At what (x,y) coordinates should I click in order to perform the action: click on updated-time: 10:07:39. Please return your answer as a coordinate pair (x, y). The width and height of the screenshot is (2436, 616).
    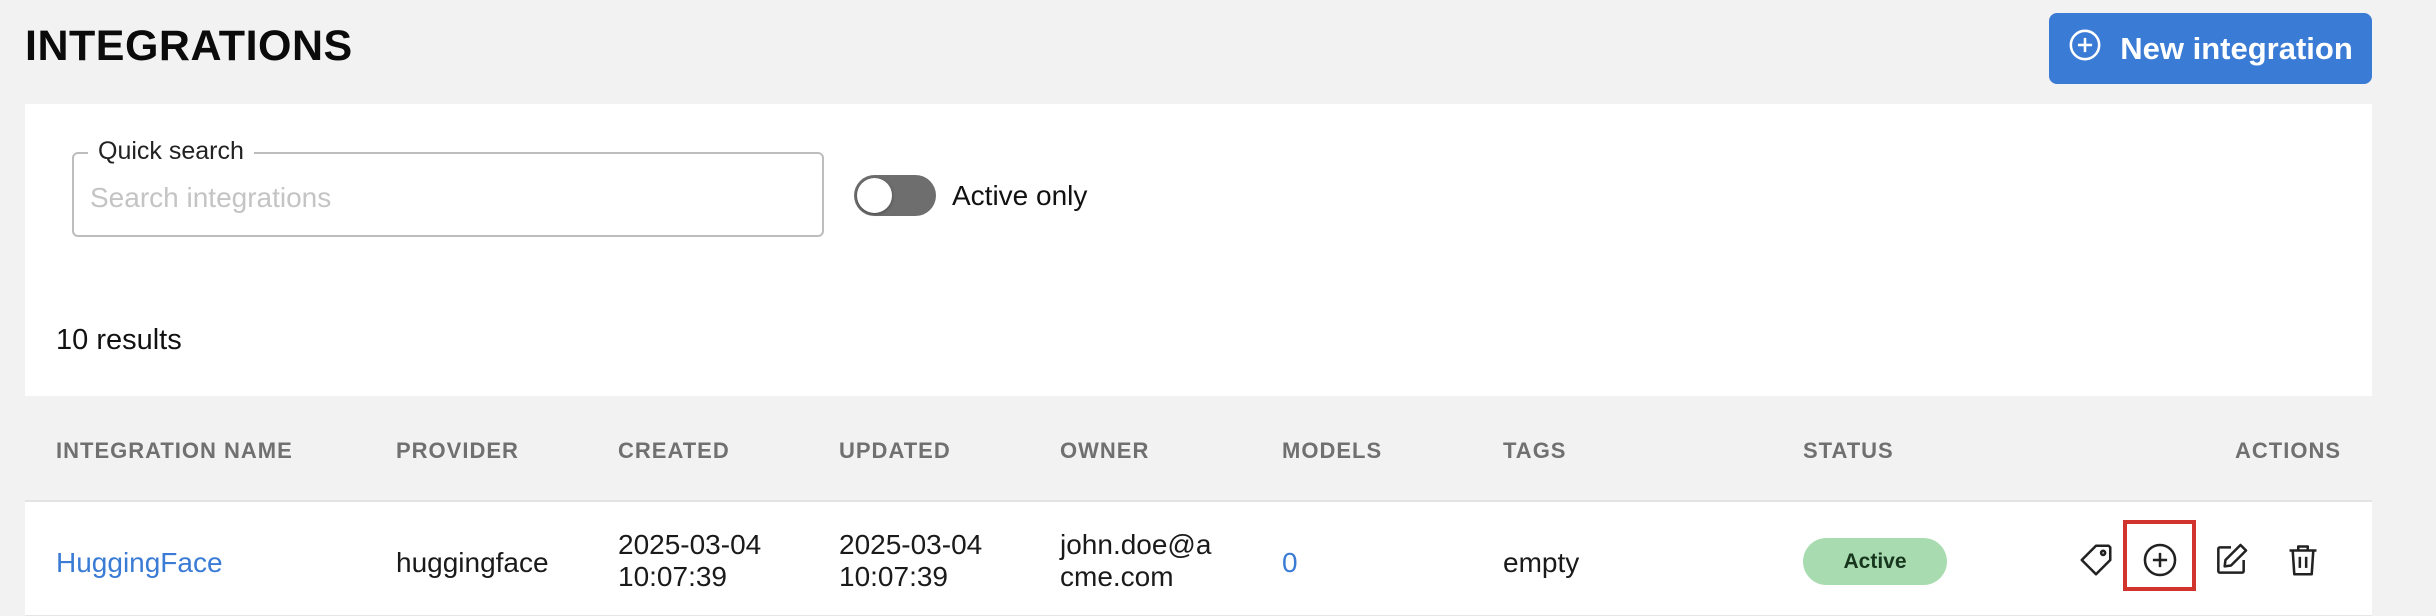
    Looking at the image, I should click on (893, 576).